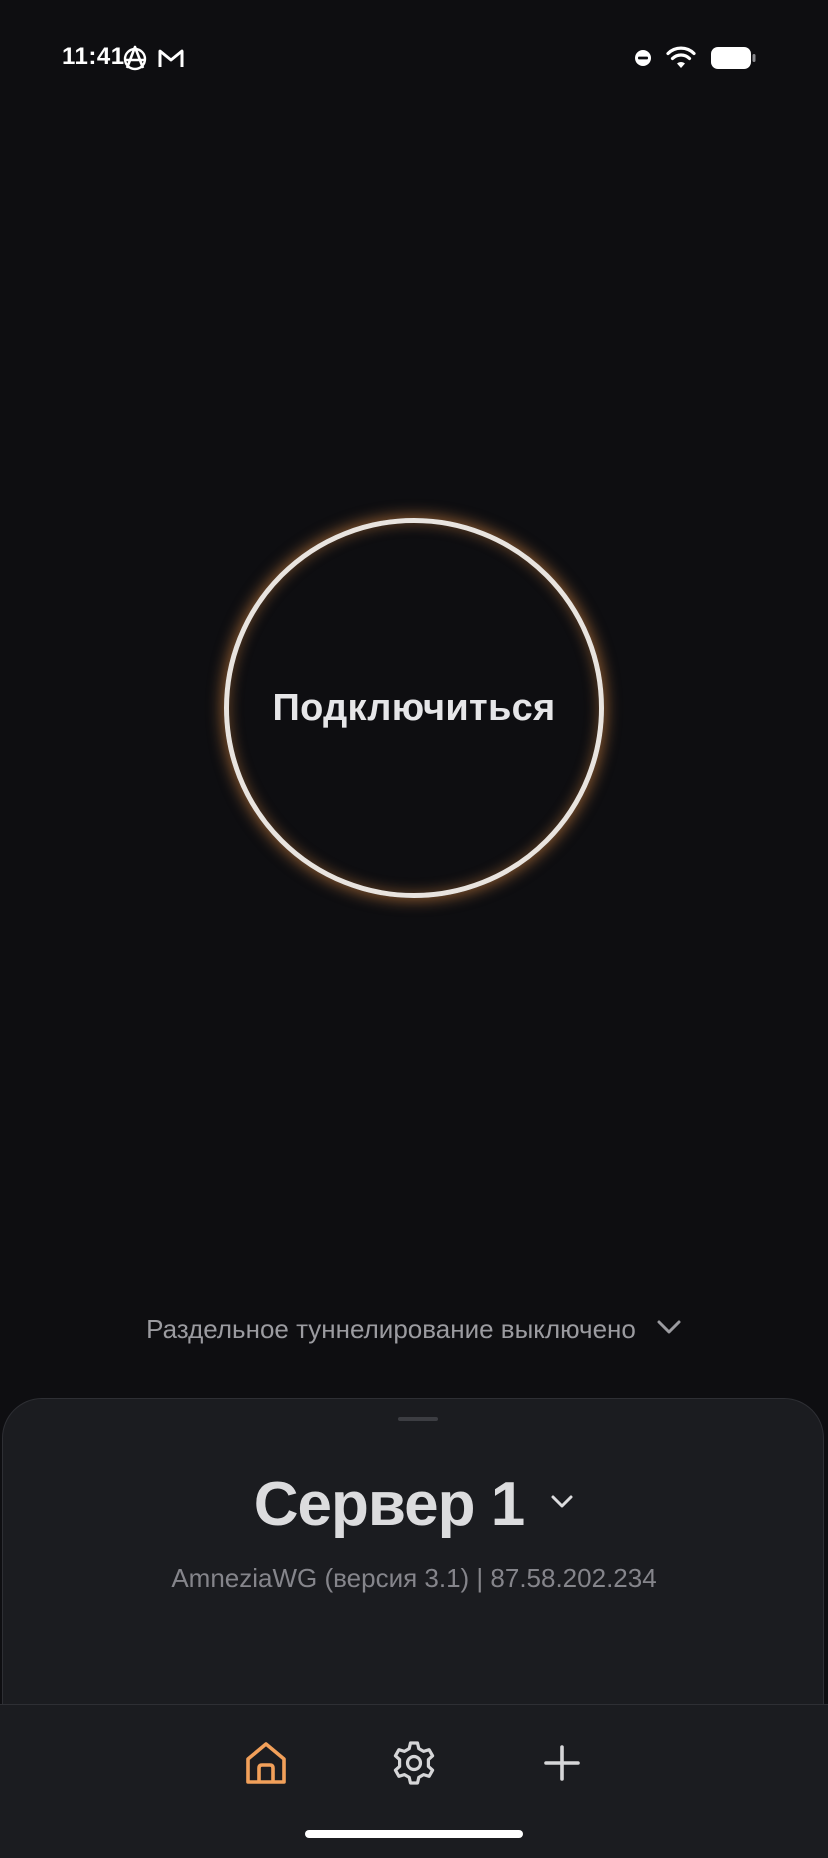 This screenshot has width=828, height=1858. I want to click on tab-home, so click(266, 1765).